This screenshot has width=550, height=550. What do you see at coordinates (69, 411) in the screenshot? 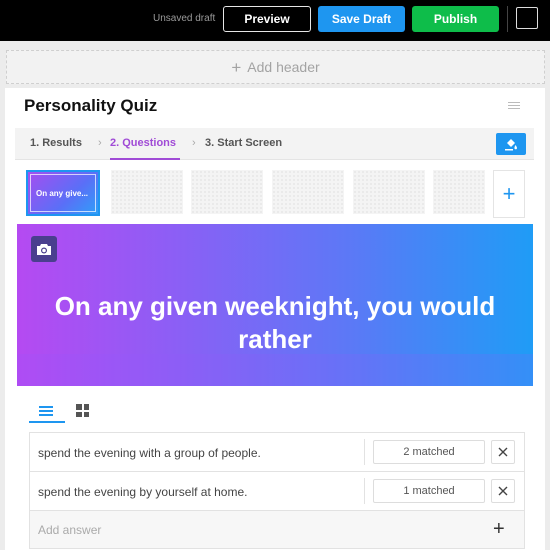
I see `answer-view-toggle` at bounding box center [69, 411].